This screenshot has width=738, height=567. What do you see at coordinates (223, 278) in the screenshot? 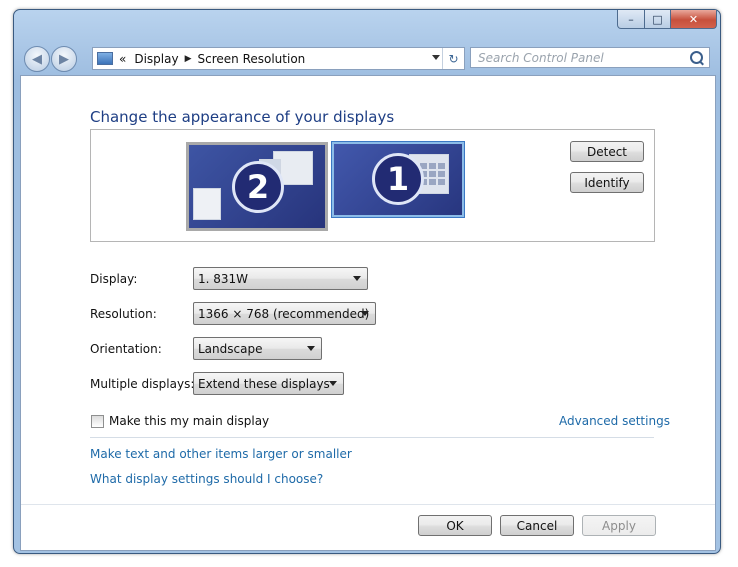
I see `display-value: 1. 831W` at bounding box center [223, 278].